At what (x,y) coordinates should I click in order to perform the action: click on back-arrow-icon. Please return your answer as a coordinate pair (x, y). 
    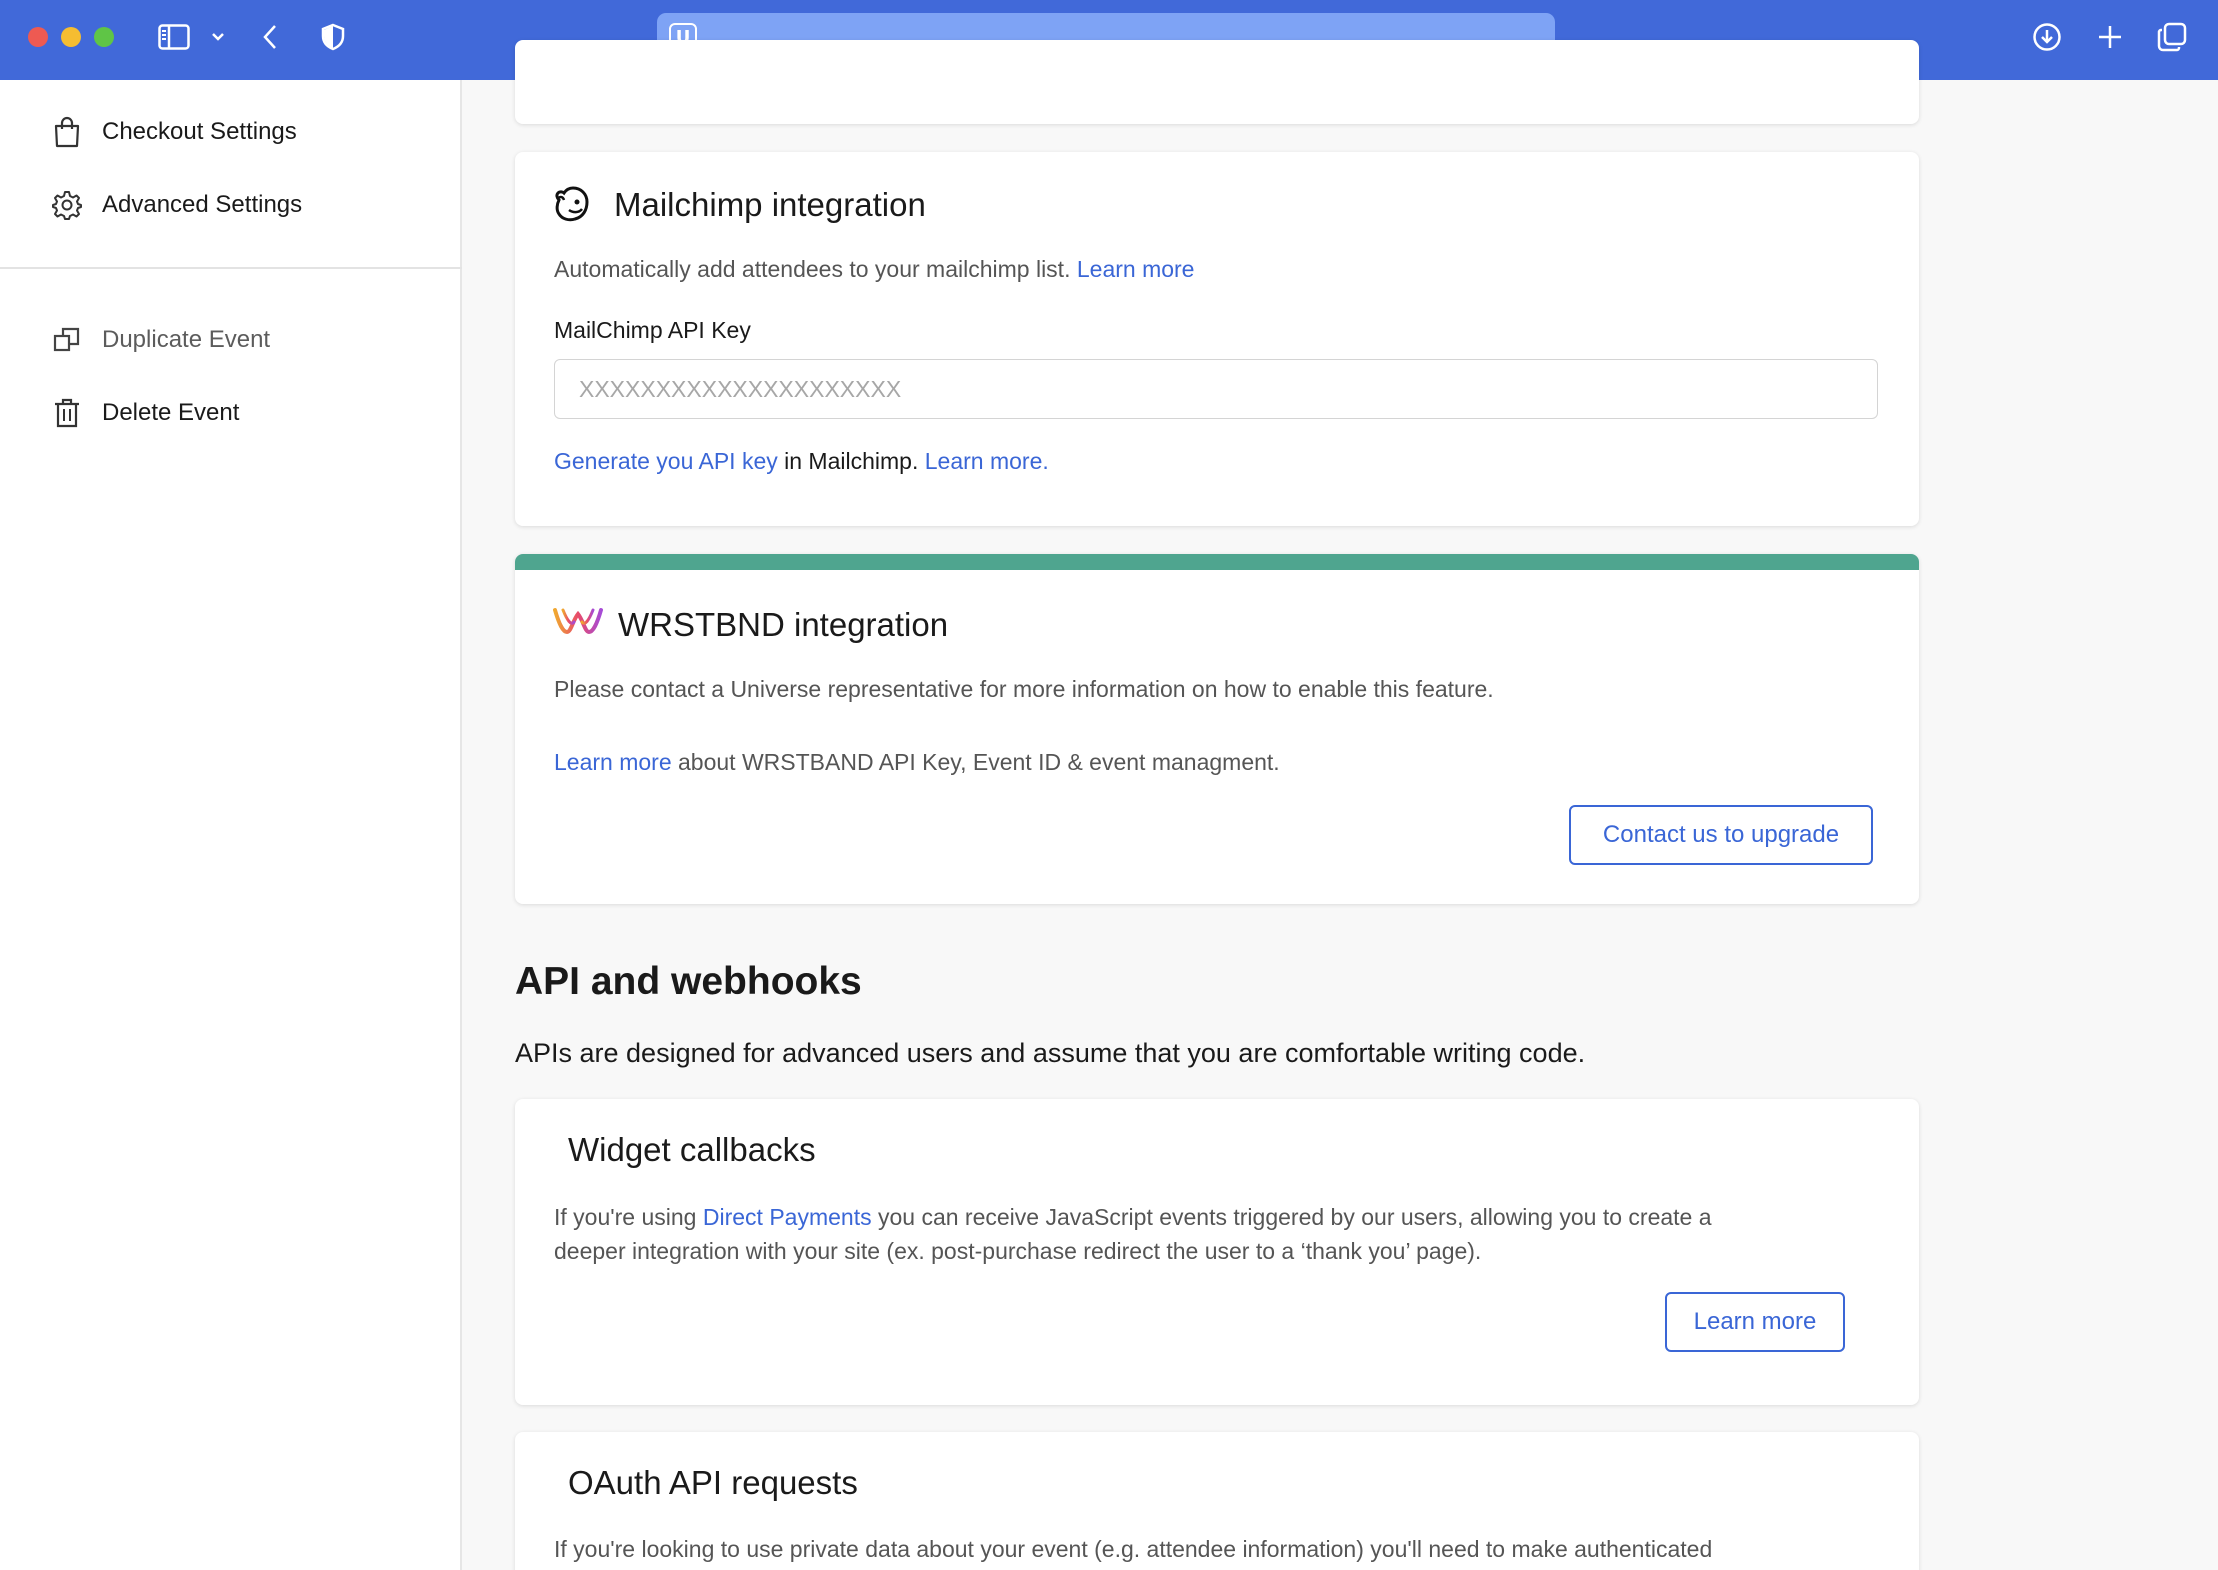
    Looking at the image, I should click on (270, 37).